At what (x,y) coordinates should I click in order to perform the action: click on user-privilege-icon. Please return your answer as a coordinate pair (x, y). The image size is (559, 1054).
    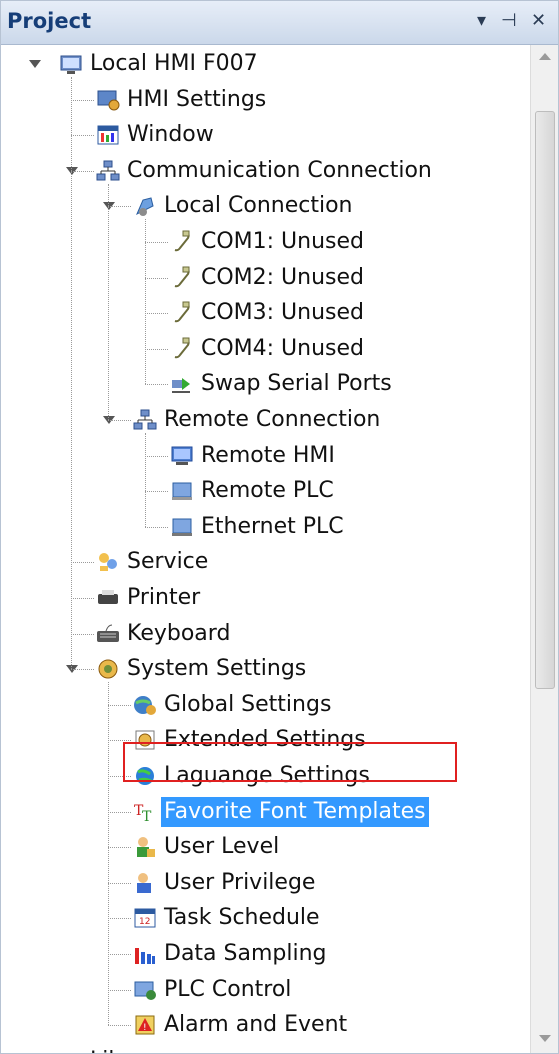
    Looking at the image, I should click on (145, 883).